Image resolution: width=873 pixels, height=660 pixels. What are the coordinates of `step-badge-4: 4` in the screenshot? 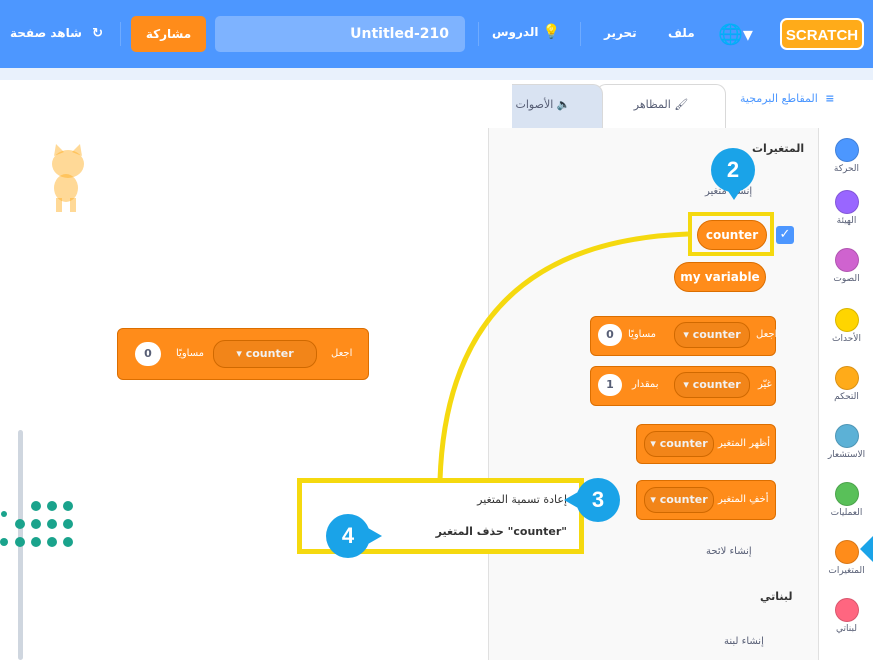 It's located at (348, 536).